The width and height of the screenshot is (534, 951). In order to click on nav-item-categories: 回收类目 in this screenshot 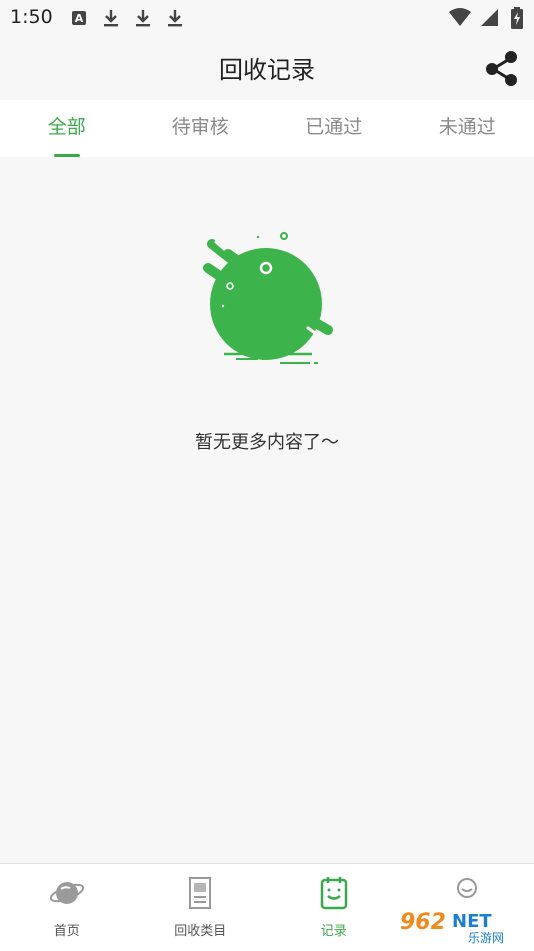, I will do `click(201, 907)`.